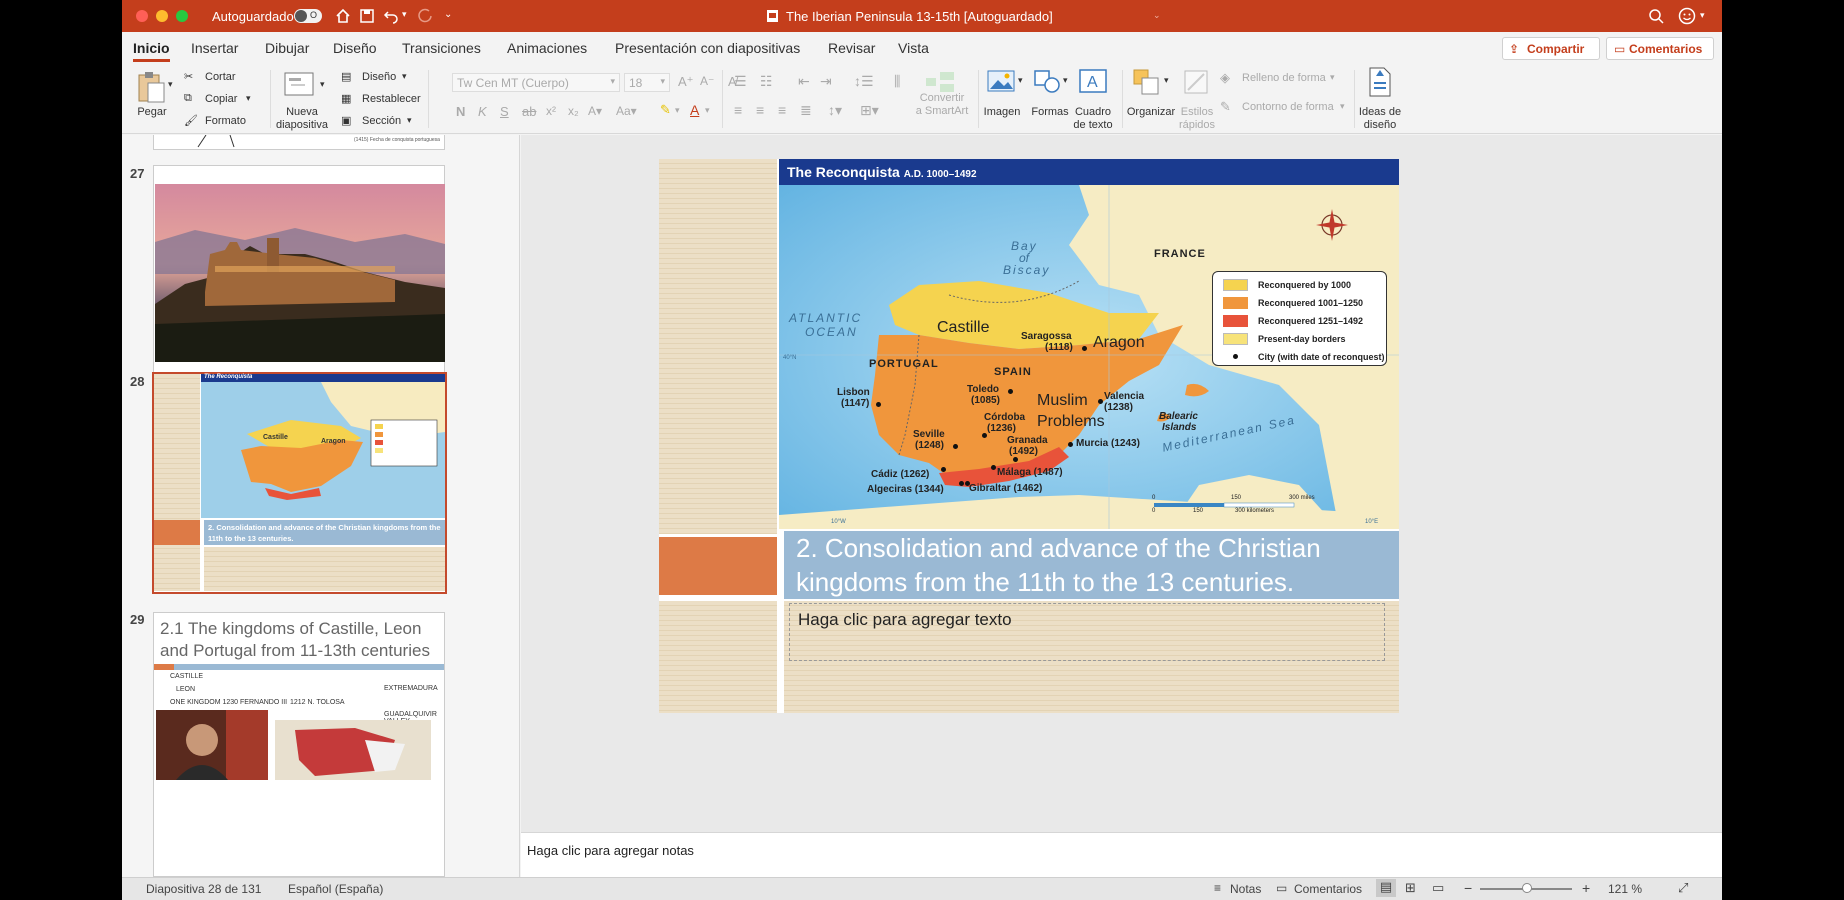 This screenshot has width=1844, height=900. What do you see at coordinates (1660, 48) in the screenshot?
I see `comments-button: ▭ Comentarios` at bounding box center [1660, 48].